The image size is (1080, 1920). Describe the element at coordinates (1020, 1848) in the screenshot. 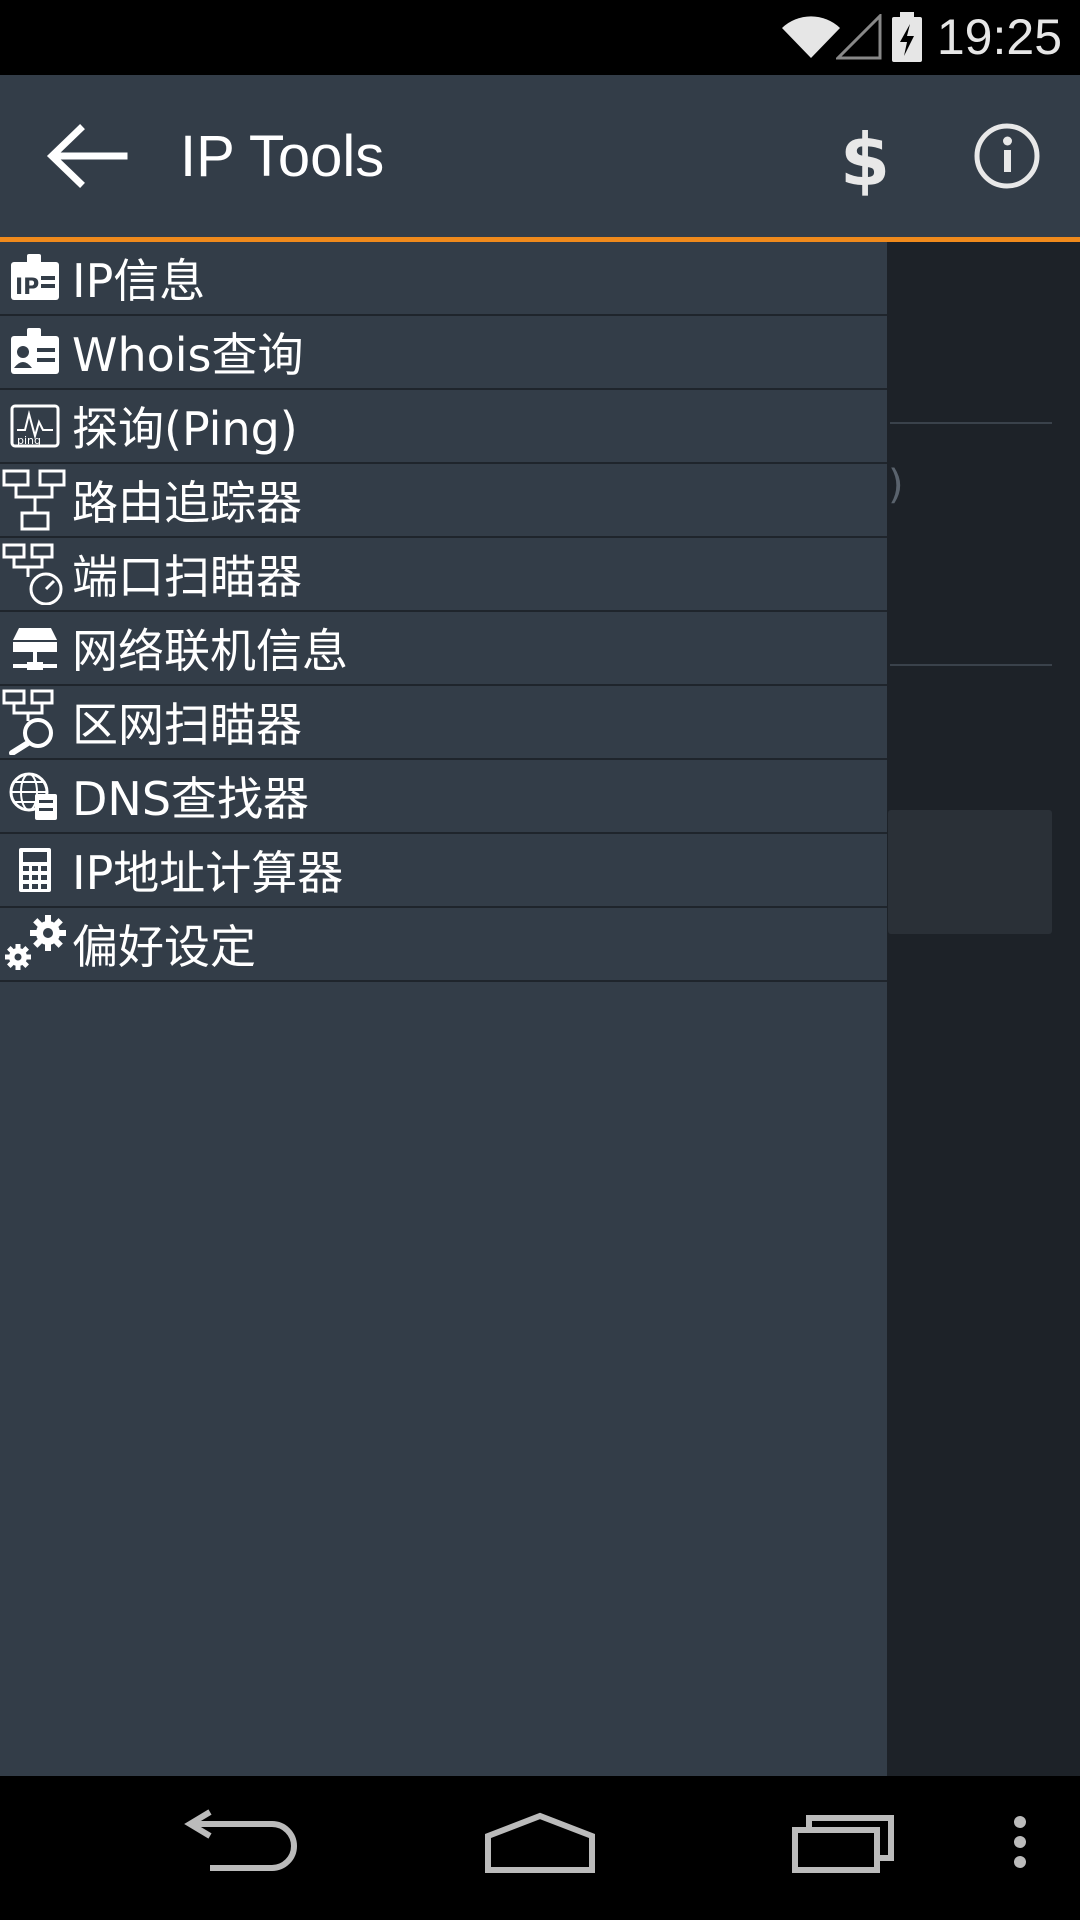

I see `nav-menu-icon` at that location.